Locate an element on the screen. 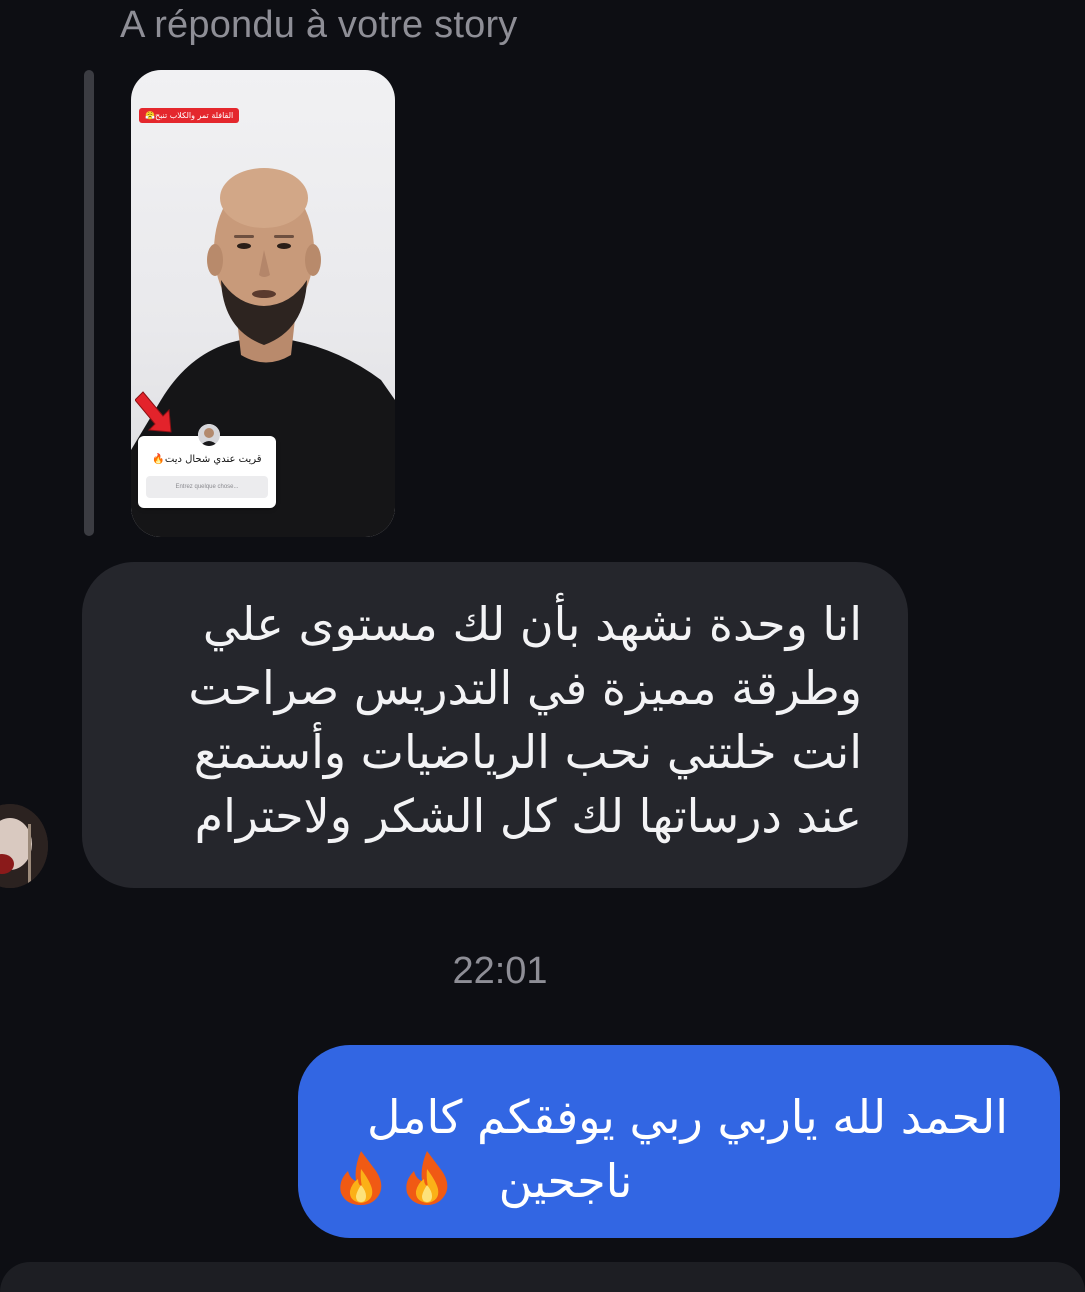 This screenshot has height=1292, width=1085. message-line: انت خلتني نحب الرياضيات وأستمتع is located at coordinates (527, 752).